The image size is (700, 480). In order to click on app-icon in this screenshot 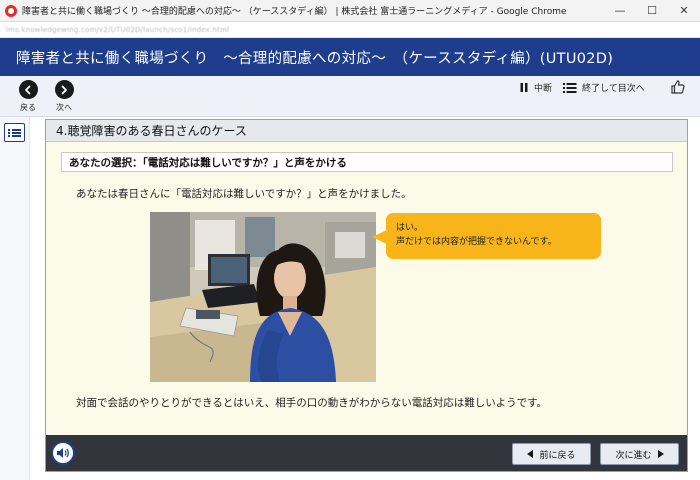, I will do `click(11, 10)`.